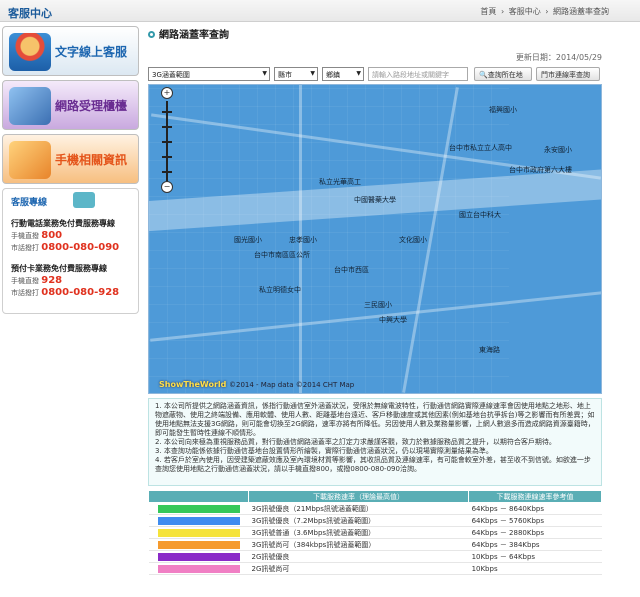 This screenshot has width=640, height=597. What do you see at coordinates (568, 74) in the screenshot?
I see `store-rate-button: 門市連線率查詢` at bounding box center [568, 74].